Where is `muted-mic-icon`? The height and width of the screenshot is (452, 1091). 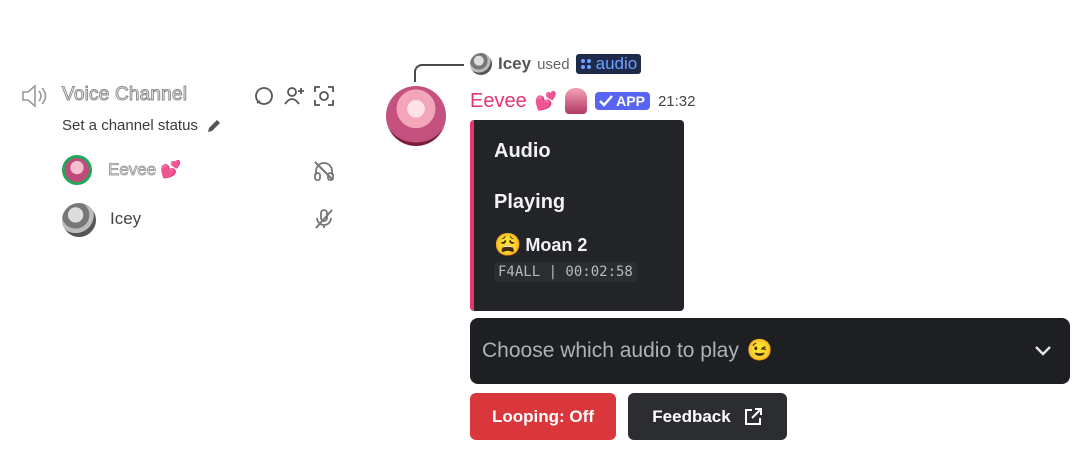 muted-mic-icon is located at coordinates (324, 219).